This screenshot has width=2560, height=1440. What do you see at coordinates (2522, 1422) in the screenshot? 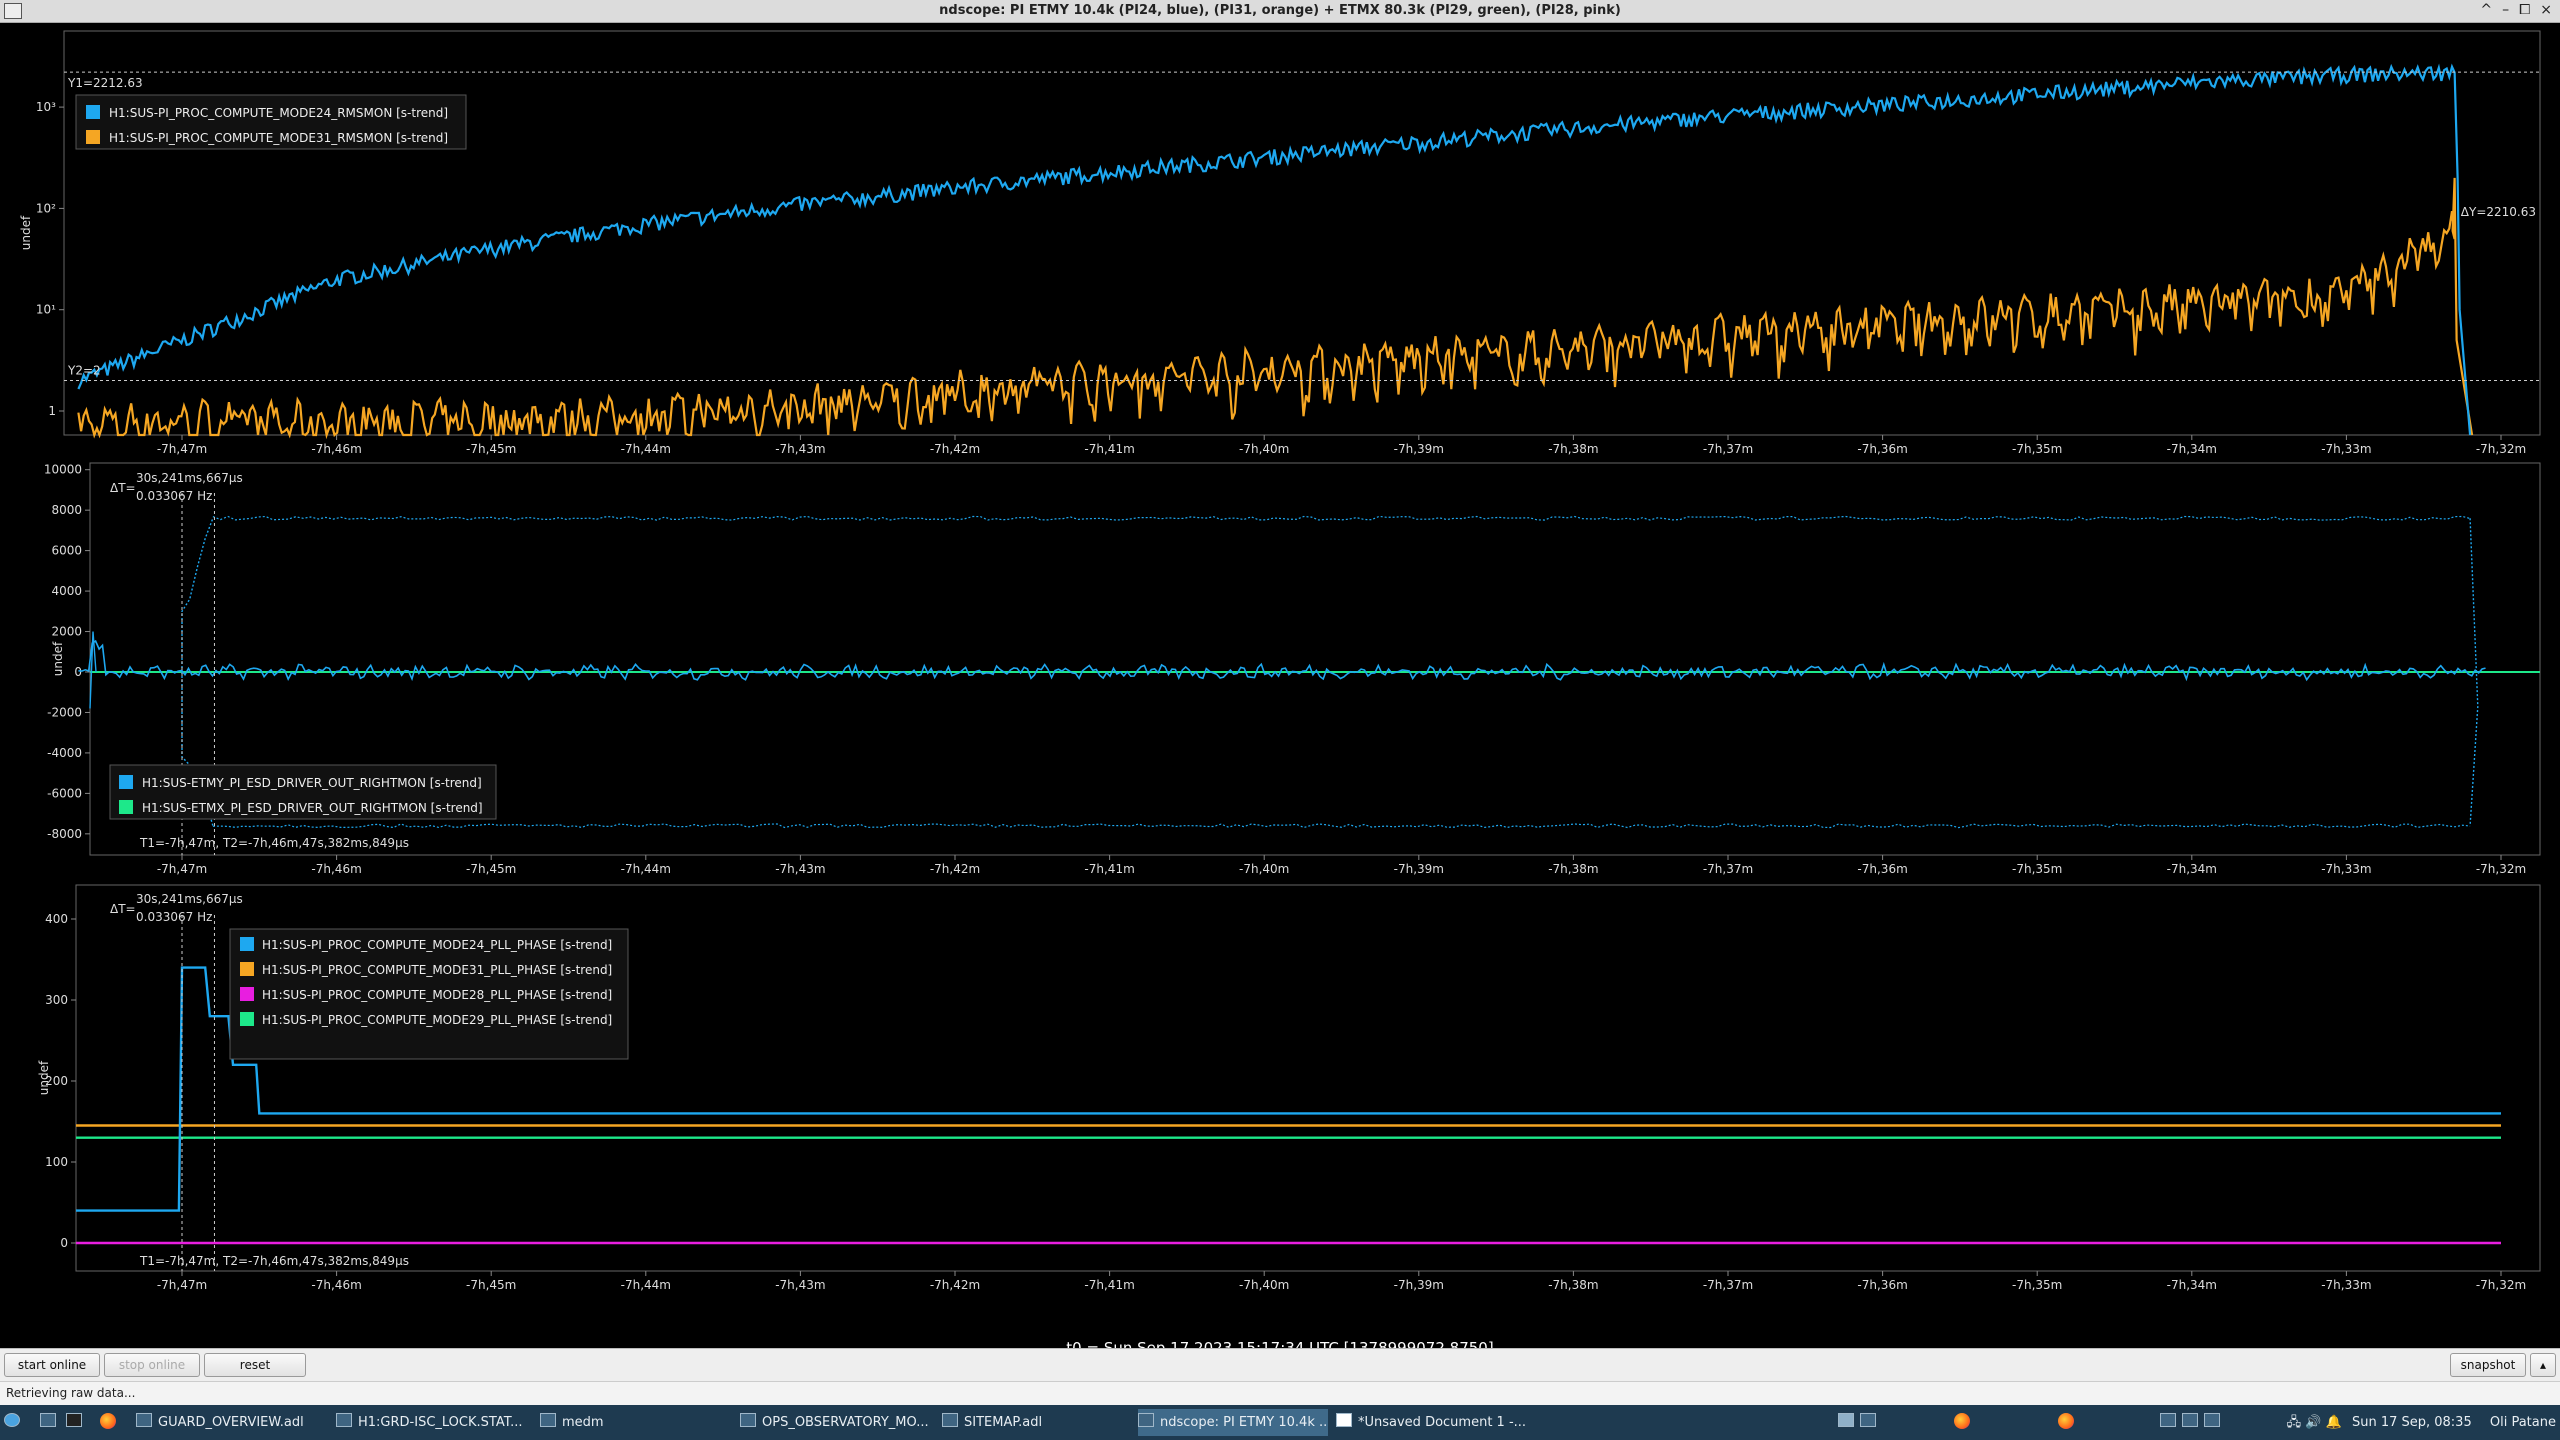
I see `user-name: Oli Patane` at bounding box center [2522, 1422].